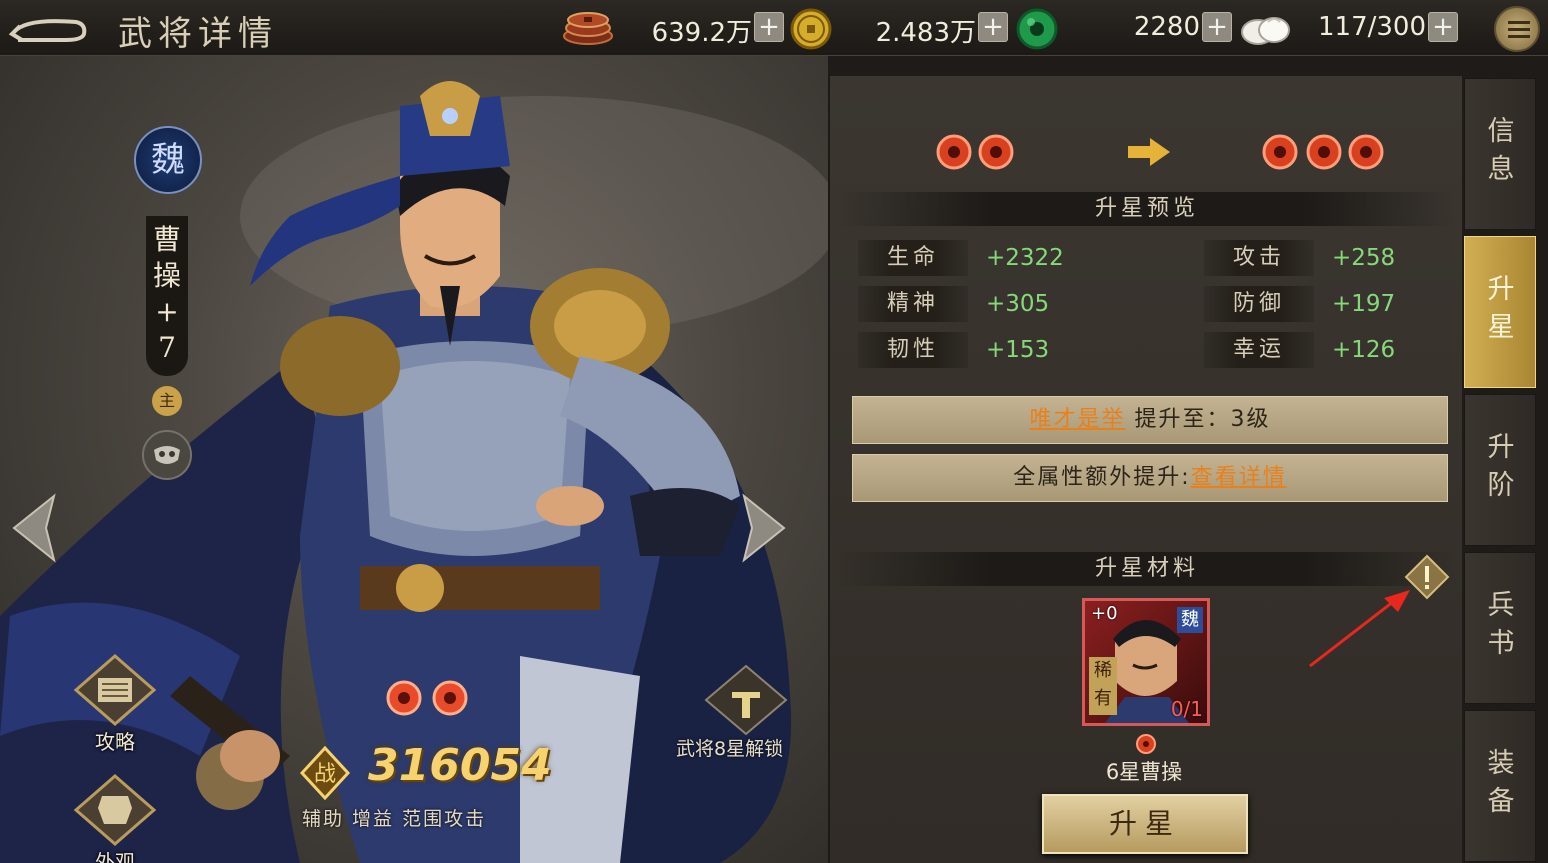  What do you see at coordinates (1501, 763) in the screenshot?
I see `tab-equipment-char: 装` at bounding box center [1501, 763].